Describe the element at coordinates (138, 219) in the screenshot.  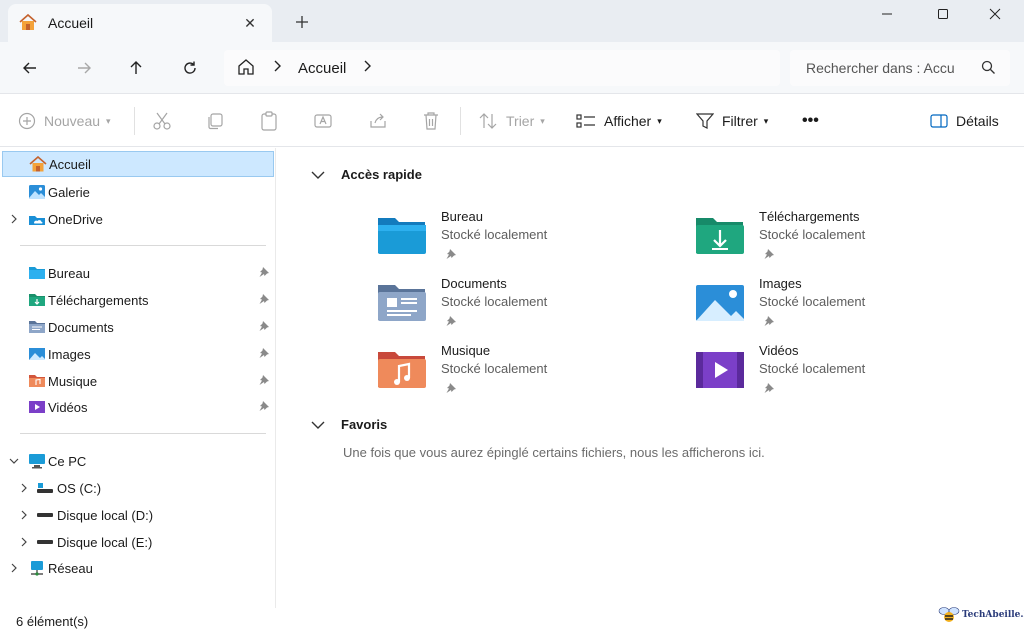
I see `sidebar-item-onedrive: OneDrive` at that location.